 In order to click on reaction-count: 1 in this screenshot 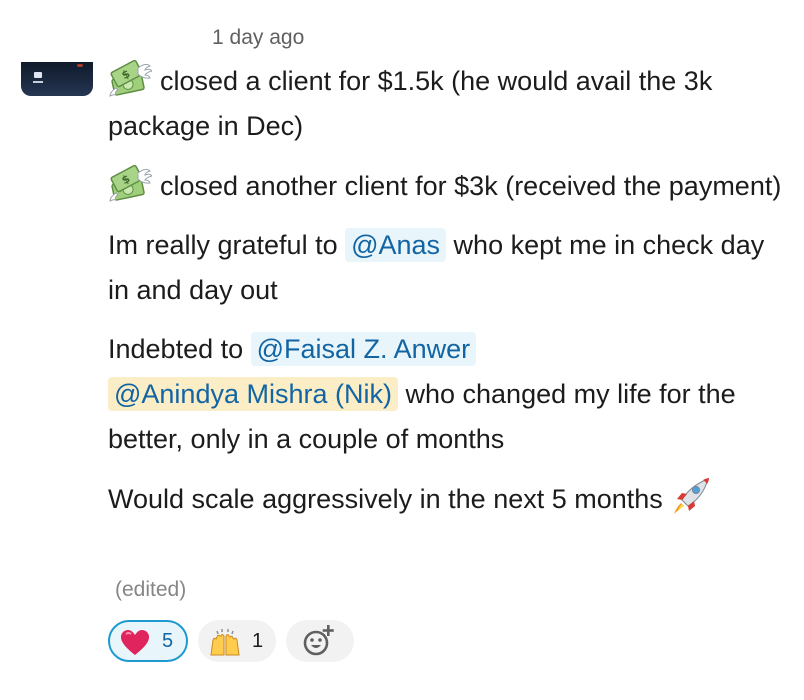, I will do `click(258, 641)`.